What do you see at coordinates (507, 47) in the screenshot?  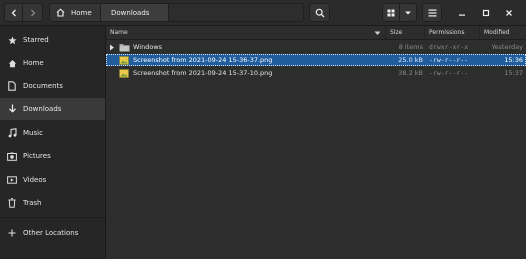 I see `file-modified: Yesterday` at bounding box center [507, 47].